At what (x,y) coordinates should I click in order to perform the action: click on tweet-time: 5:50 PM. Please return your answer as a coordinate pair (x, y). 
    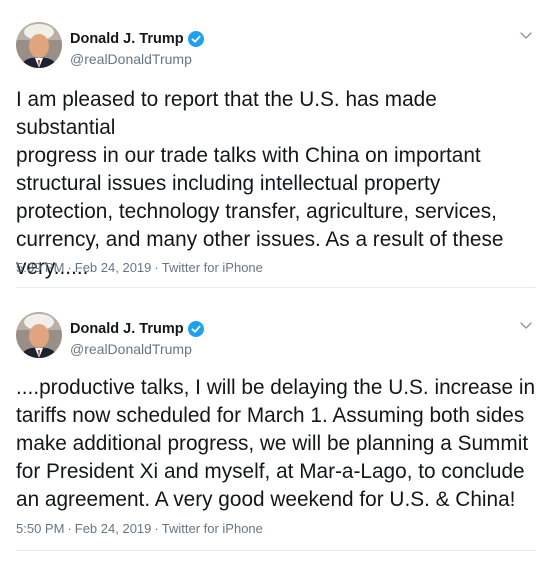
    Looking at the image, I should click on (40, 528).